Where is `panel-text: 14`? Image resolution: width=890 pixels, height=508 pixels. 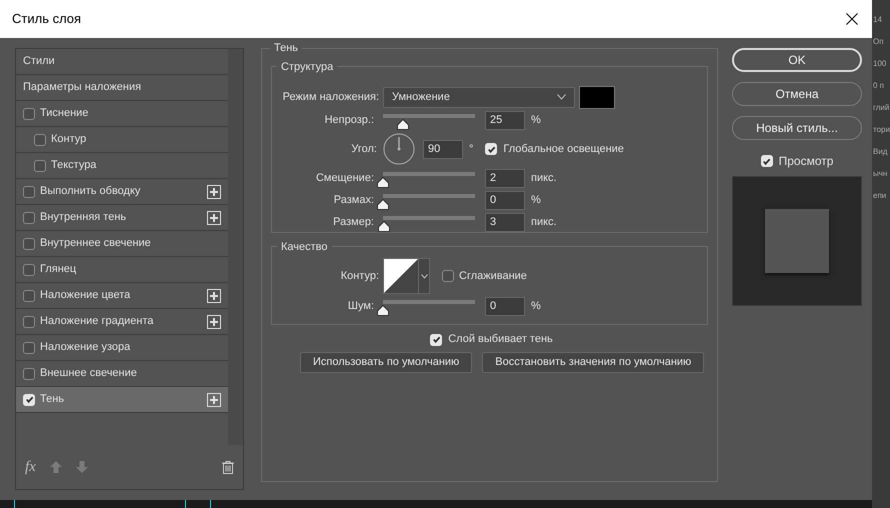
panel-text: 14 is located at coordinates (877, 20).